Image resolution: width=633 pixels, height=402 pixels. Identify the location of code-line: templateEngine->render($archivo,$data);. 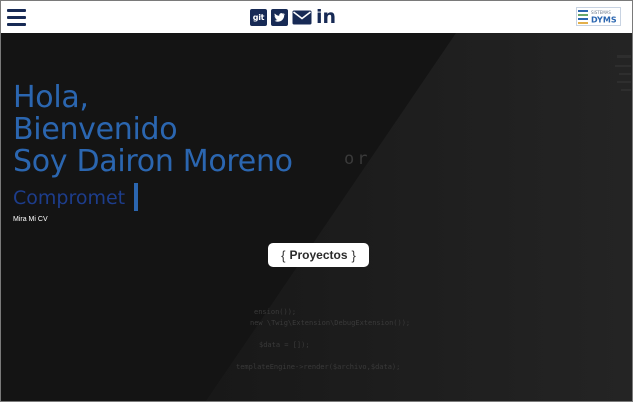
(318, 367).